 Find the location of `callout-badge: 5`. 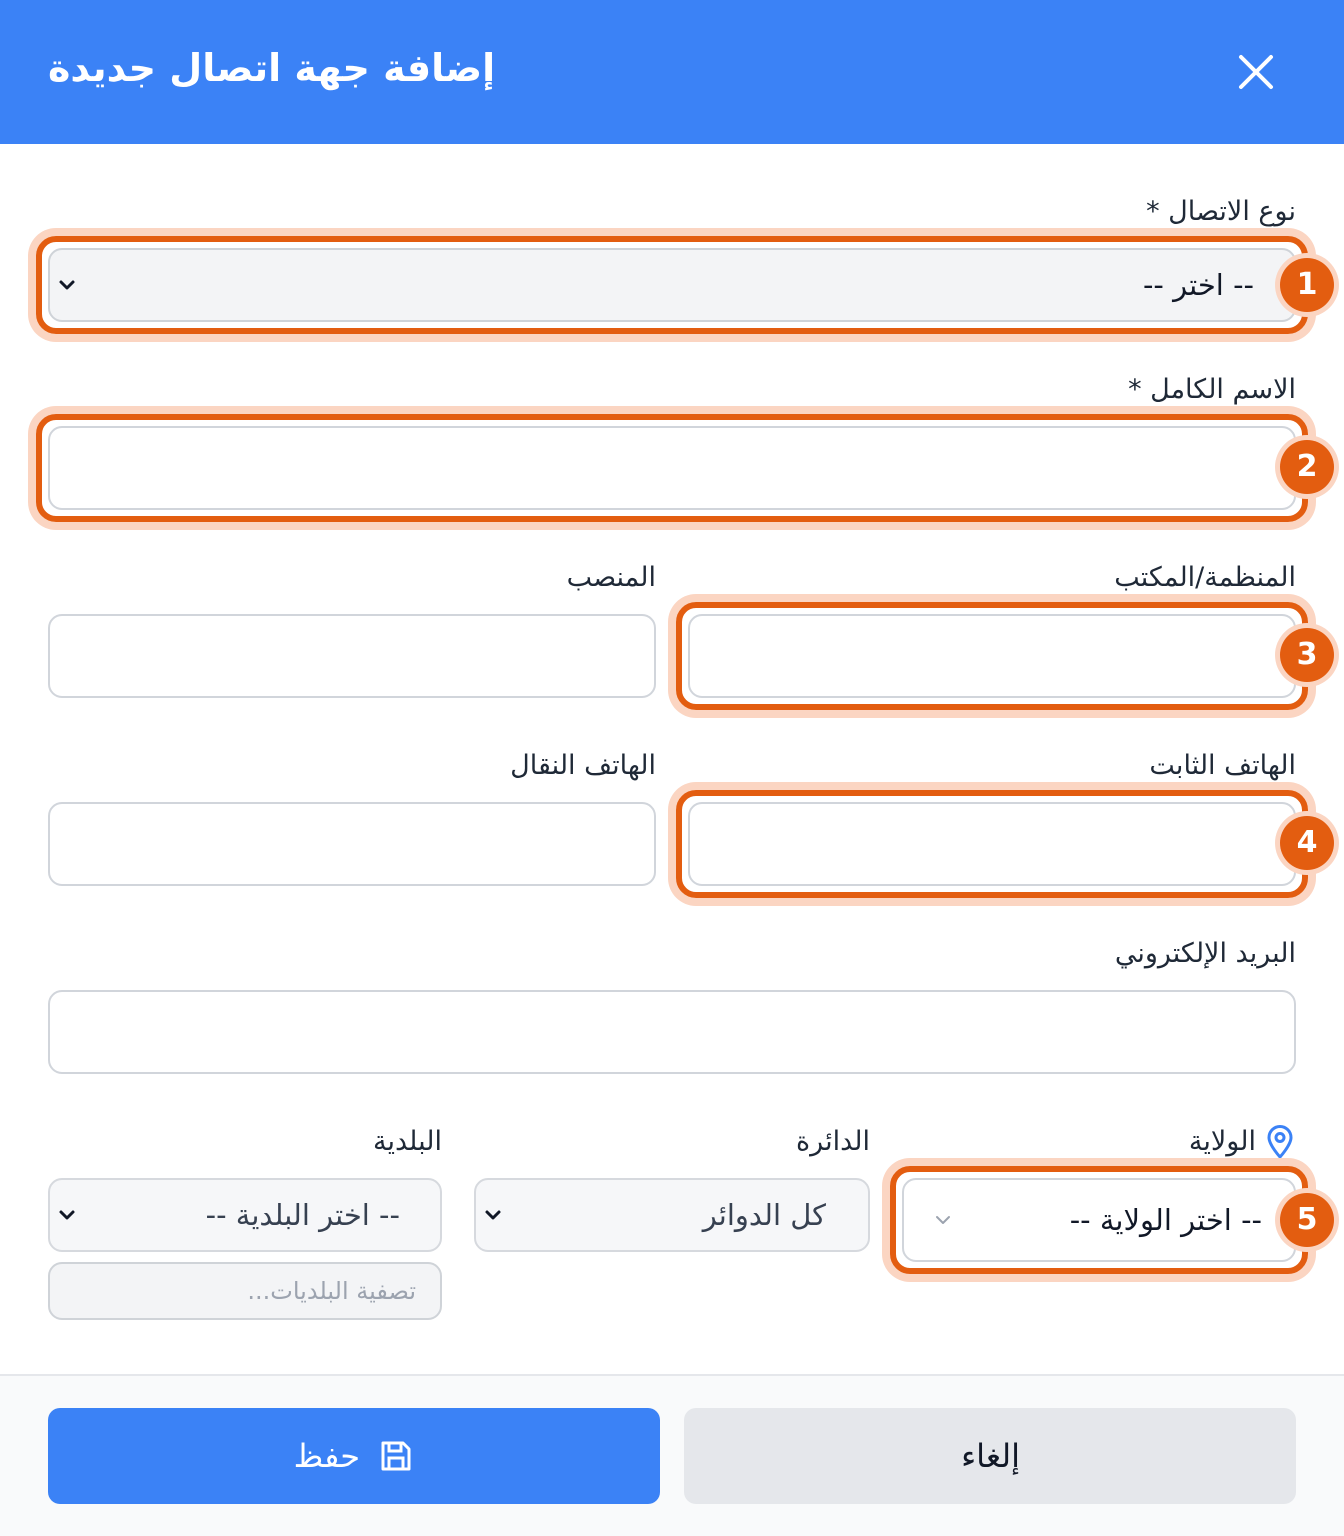

callout-badge: 5 is located at coordinates (1307, 1220).